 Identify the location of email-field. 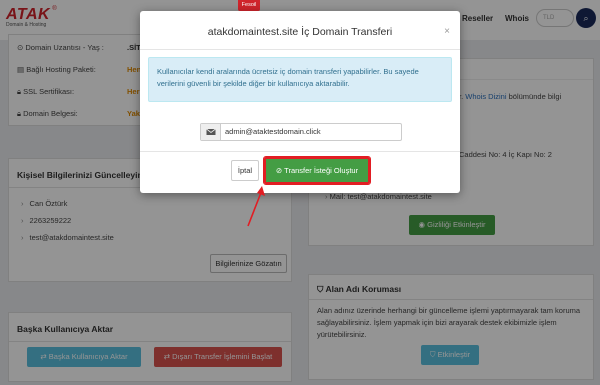
(301, 132).